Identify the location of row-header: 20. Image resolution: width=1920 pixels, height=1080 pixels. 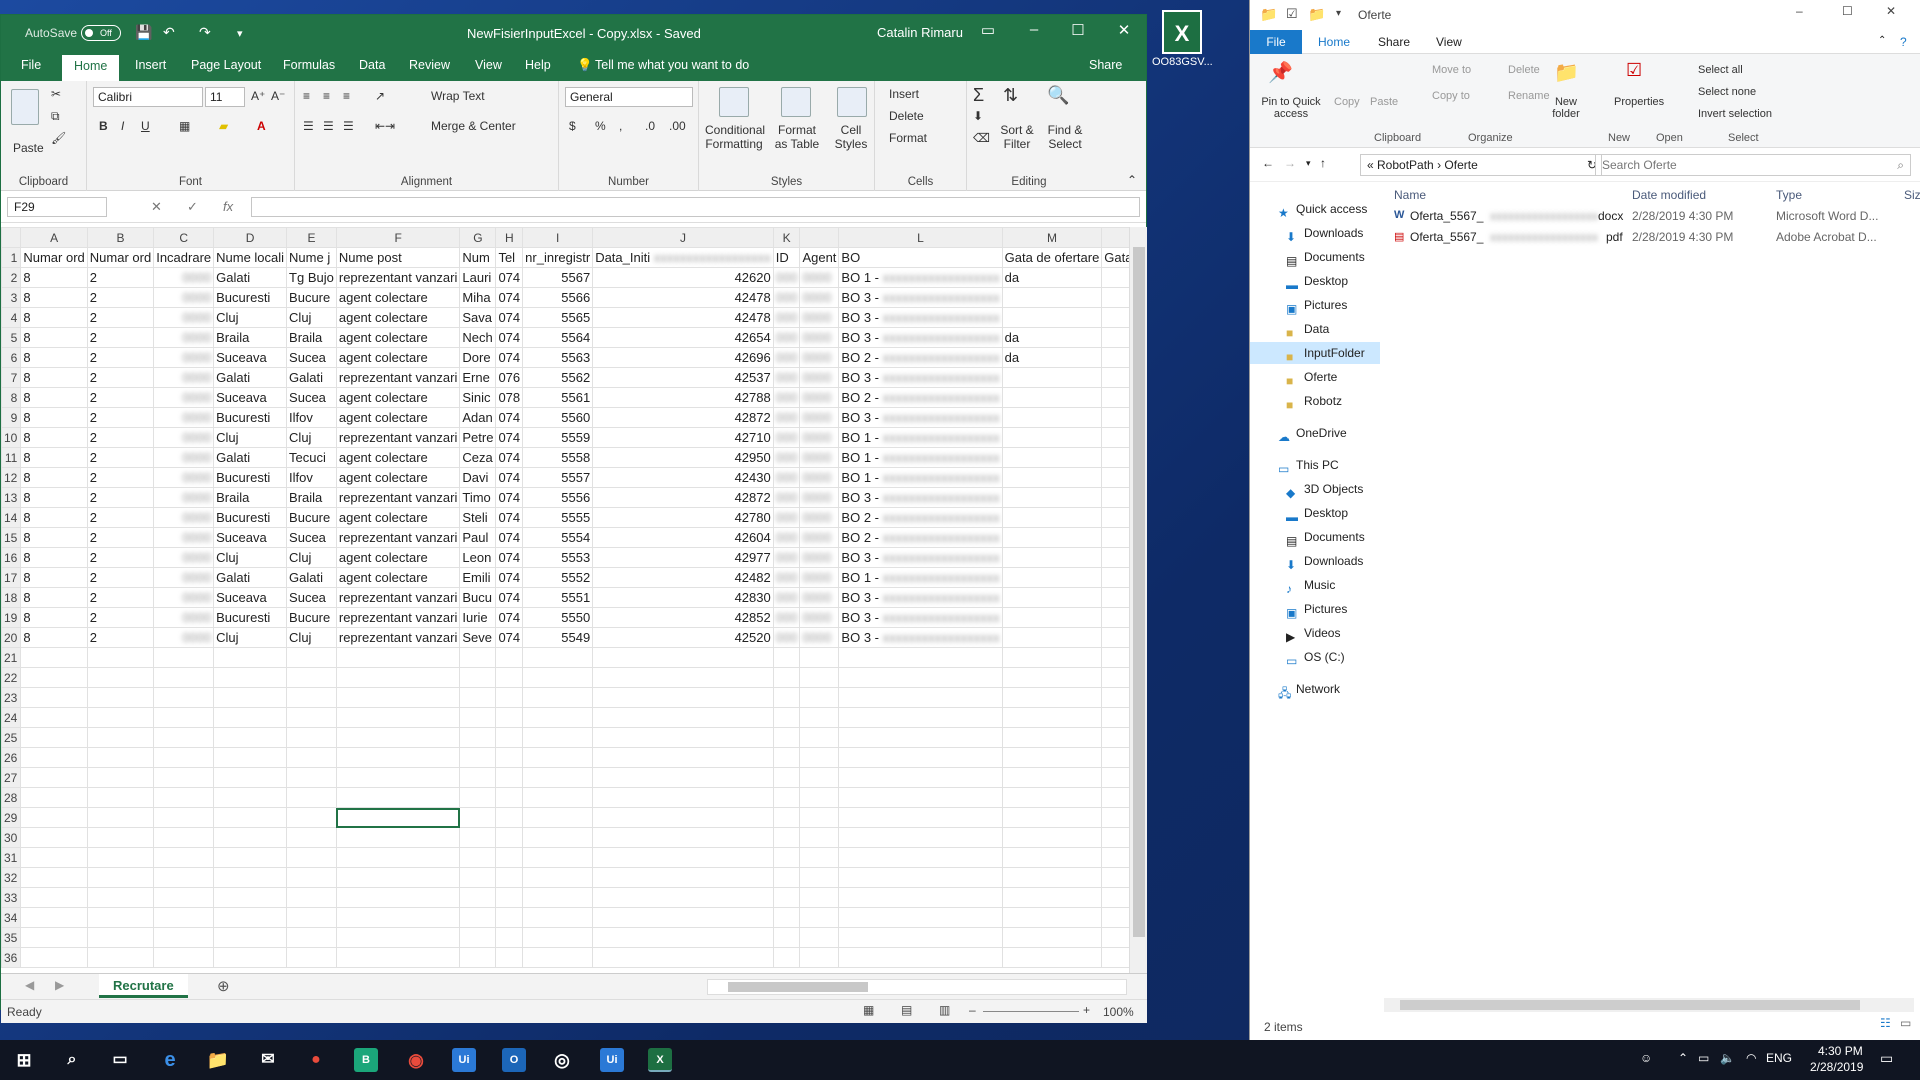
(11, 637).